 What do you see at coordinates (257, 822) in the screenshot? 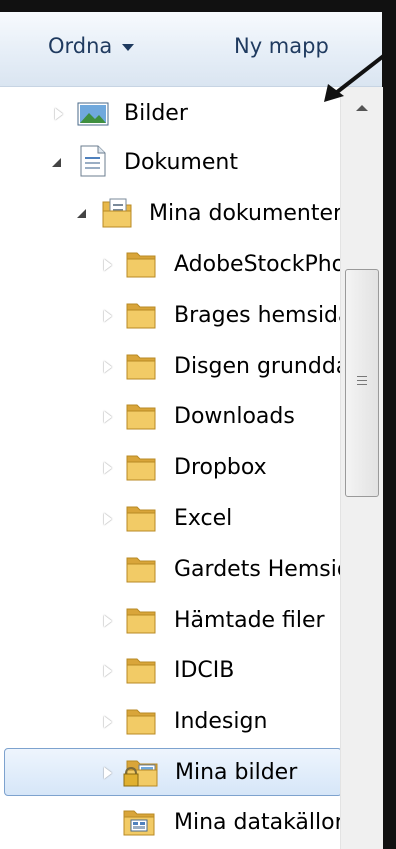
I see `tree-item-label: Mina datakällor` at bounding box center [257, 822].